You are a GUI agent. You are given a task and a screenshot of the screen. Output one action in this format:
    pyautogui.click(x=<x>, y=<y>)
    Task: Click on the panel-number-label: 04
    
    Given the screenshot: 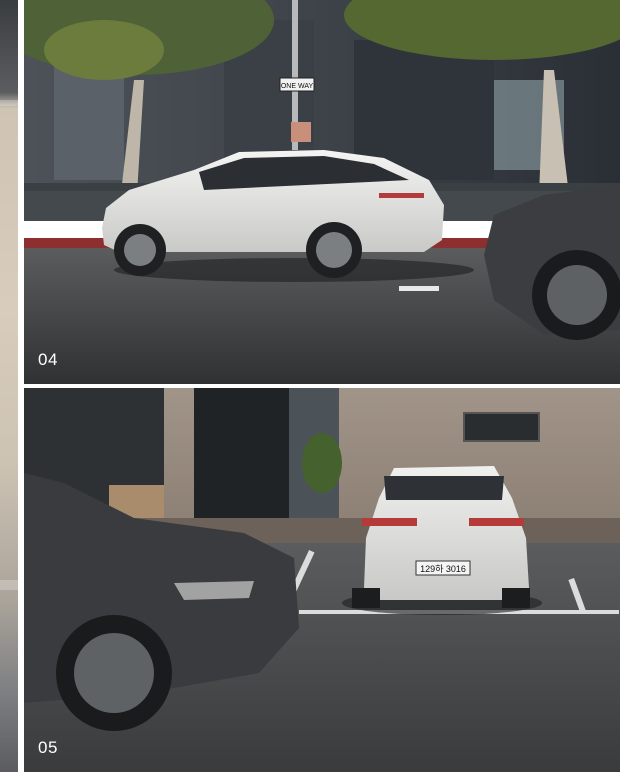 What is the action you would take?
    pyautogui.click(x=48, y=359)
    